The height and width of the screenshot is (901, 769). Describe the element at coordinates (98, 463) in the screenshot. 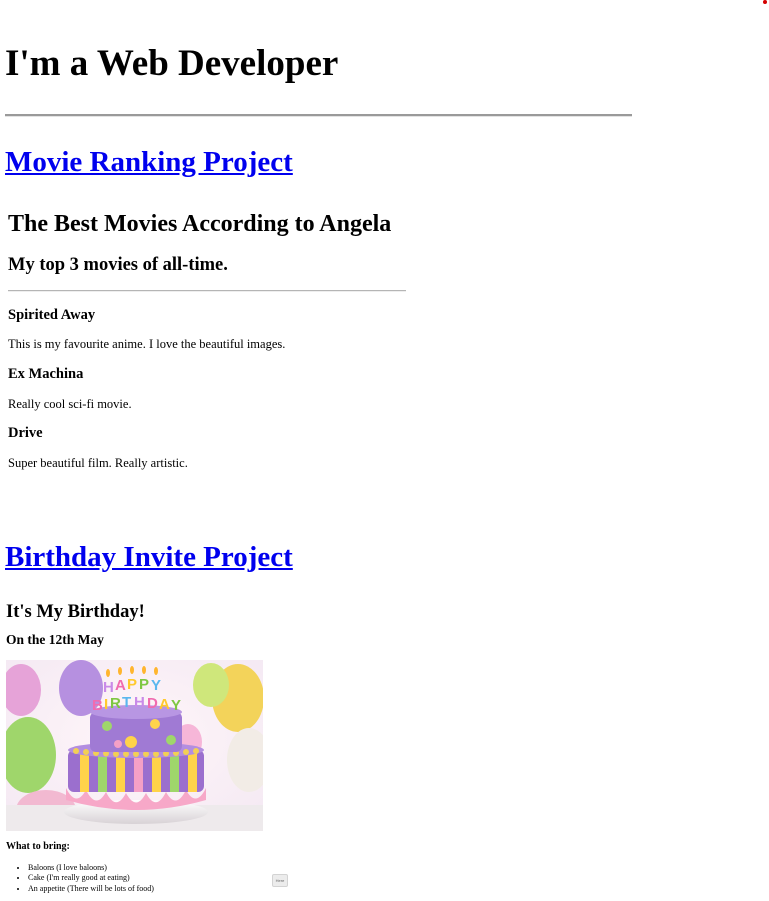

I see `movie-description: Super beautiful film. Really artistic.` at that location.